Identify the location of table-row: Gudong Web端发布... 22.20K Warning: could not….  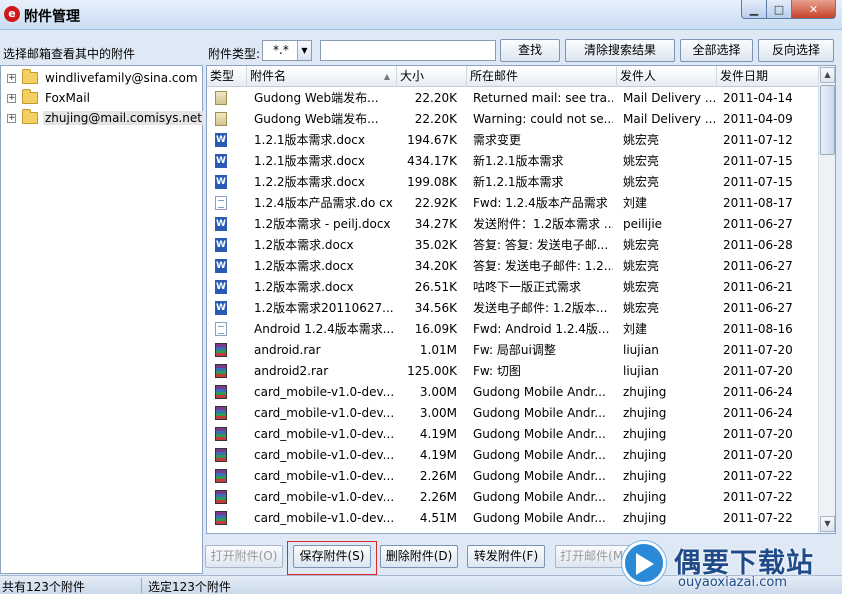
(513, 119).